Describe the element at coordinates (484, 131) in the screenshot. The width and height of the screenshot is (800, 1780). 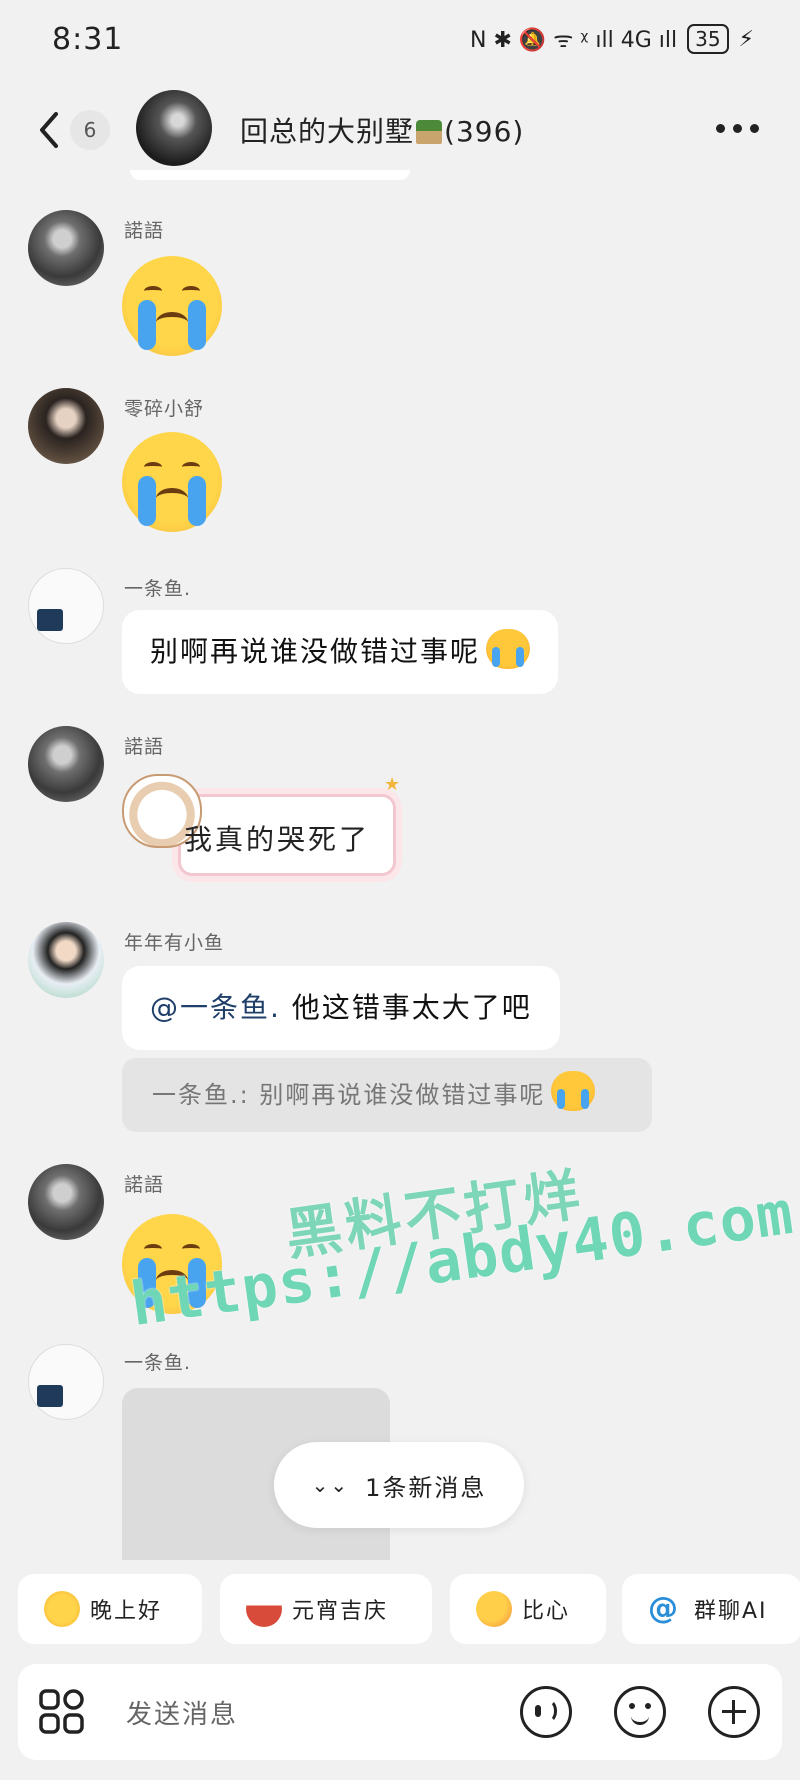
I see `member-count: (396)` at that location.